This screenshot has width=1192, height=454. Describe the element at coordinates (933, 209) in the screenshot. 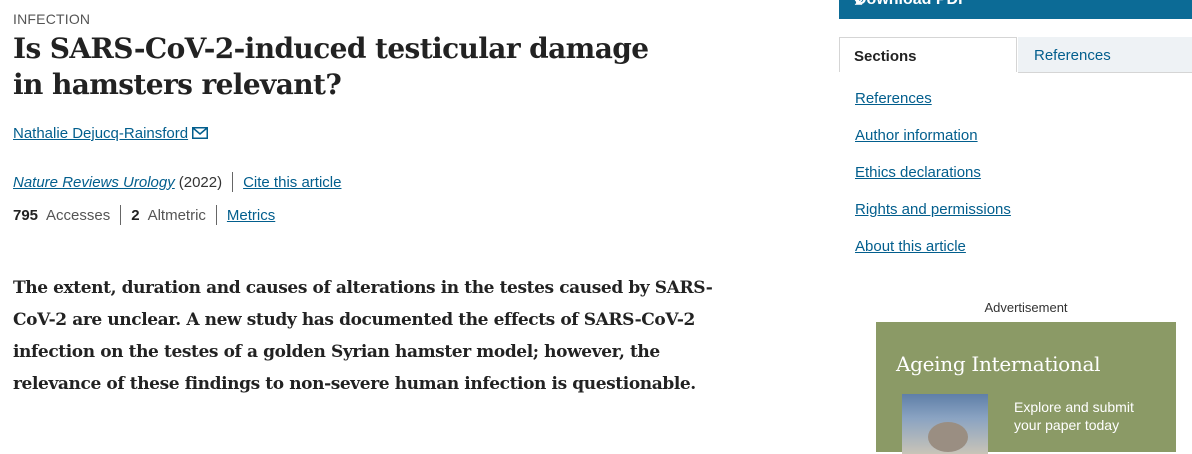

I see `section-link-rights-and-permissions: Rights and permissions` at that location.